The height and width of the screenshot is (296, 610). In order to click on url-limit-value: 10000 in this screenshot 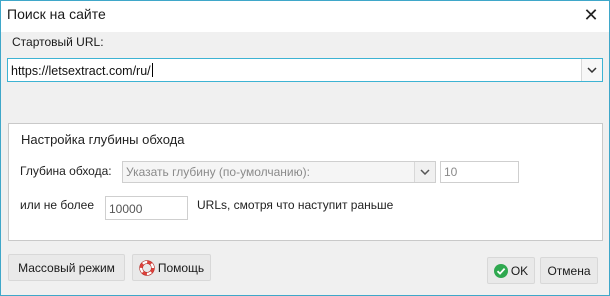, I will do `click(126, 209)`.